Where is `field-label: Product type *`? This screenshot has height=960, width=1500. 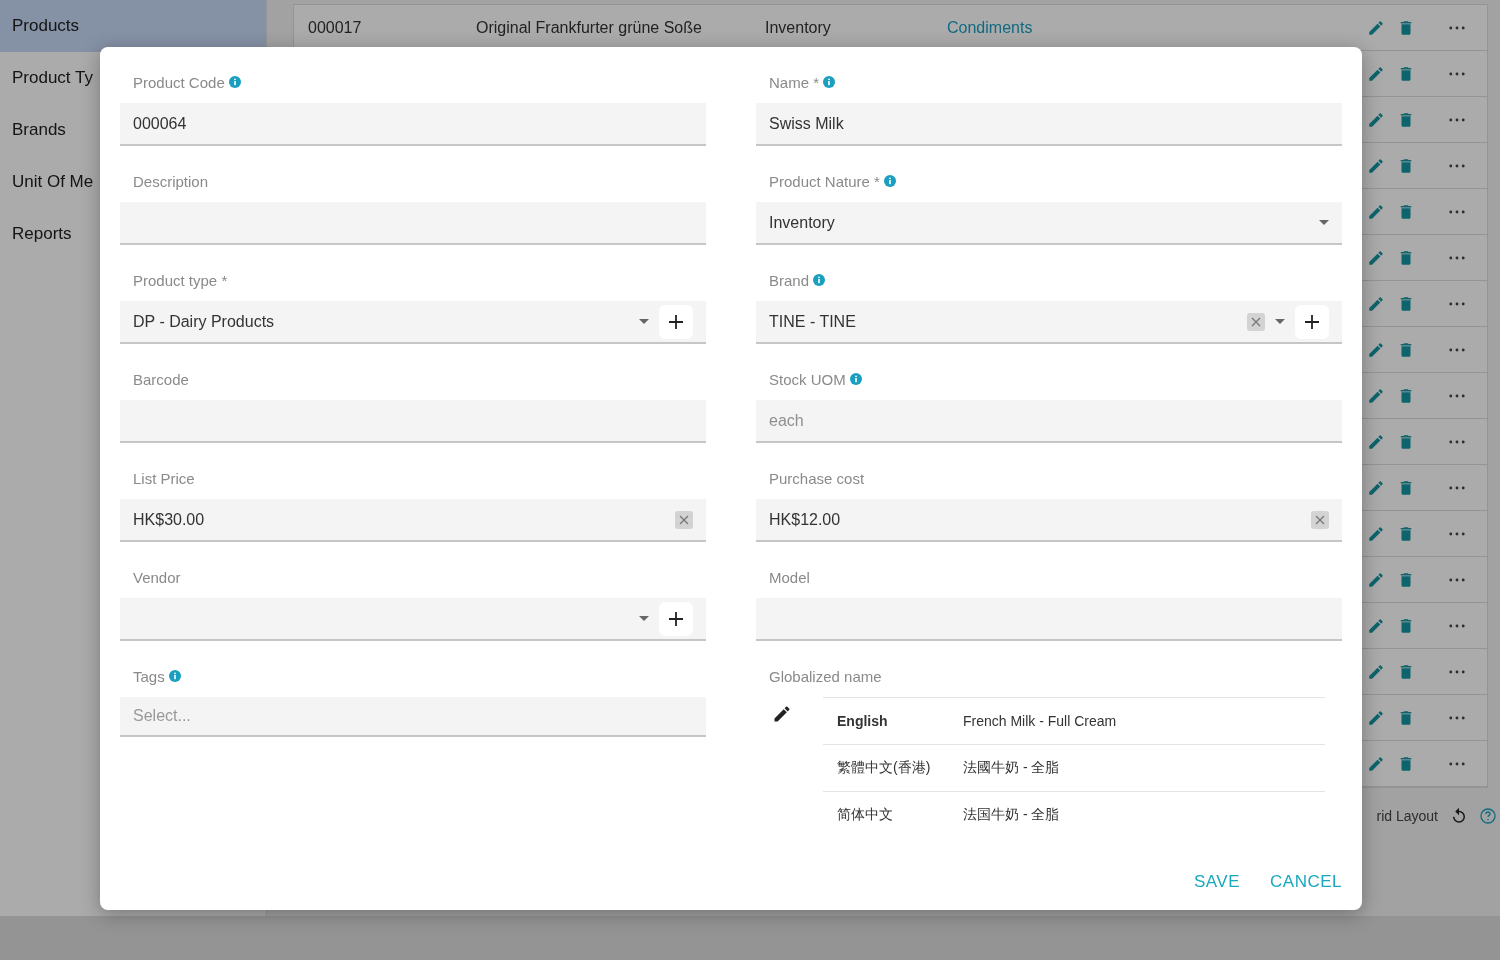 field-label: Product type * is located at coordinates (180, 280).